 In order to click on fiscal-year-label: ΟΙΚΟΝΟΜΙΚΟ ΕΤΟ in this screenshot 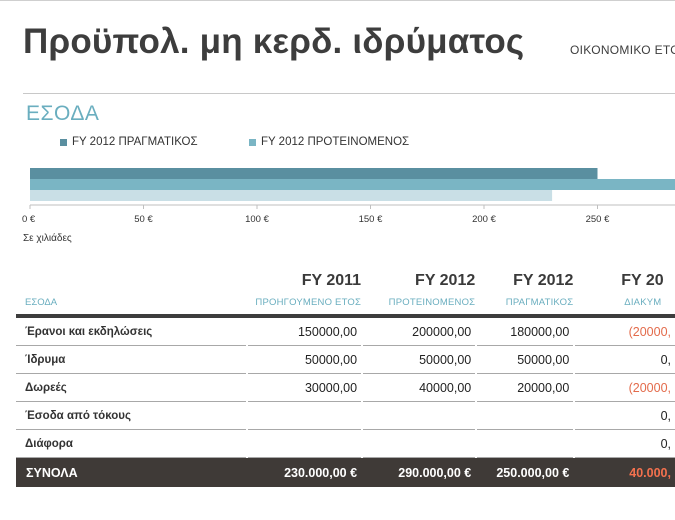, I will do `click(622, 50)`.